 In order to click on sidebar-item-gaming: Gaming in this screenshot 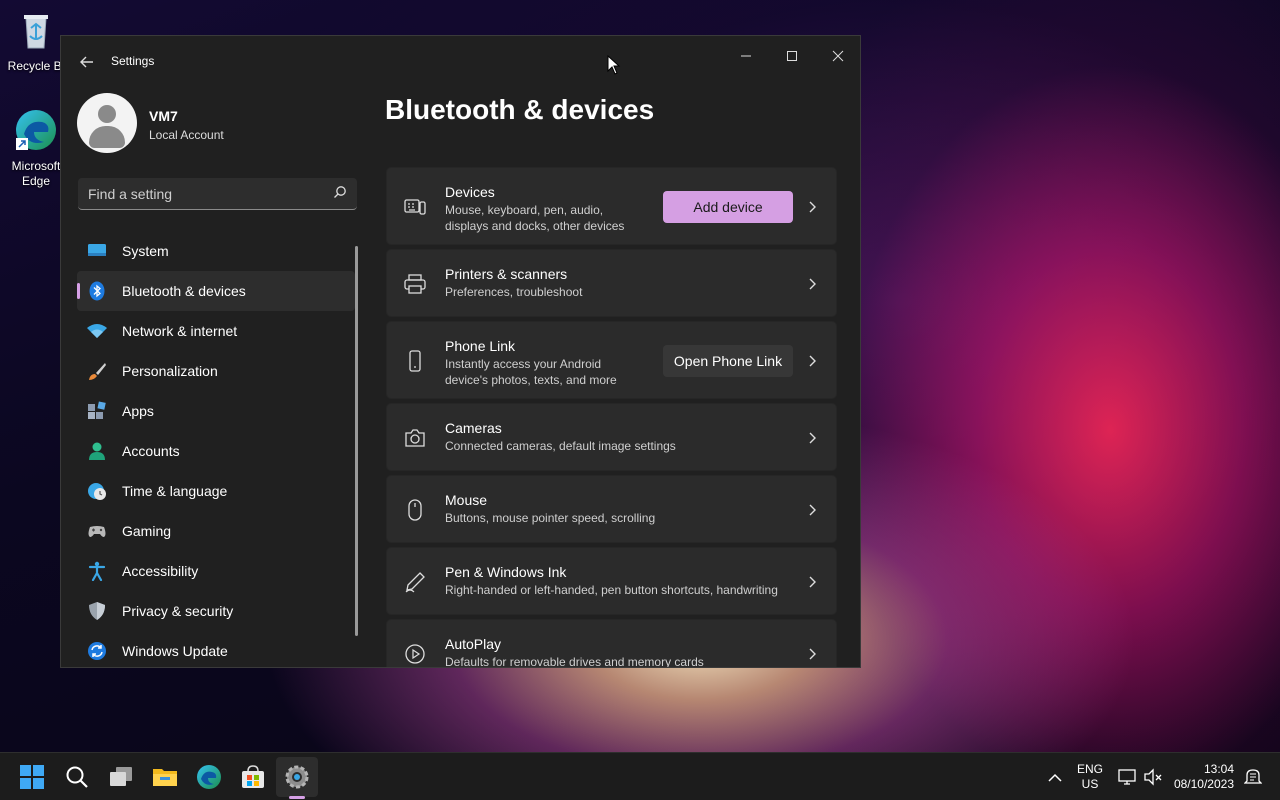, I will do `click(216, 531)`.